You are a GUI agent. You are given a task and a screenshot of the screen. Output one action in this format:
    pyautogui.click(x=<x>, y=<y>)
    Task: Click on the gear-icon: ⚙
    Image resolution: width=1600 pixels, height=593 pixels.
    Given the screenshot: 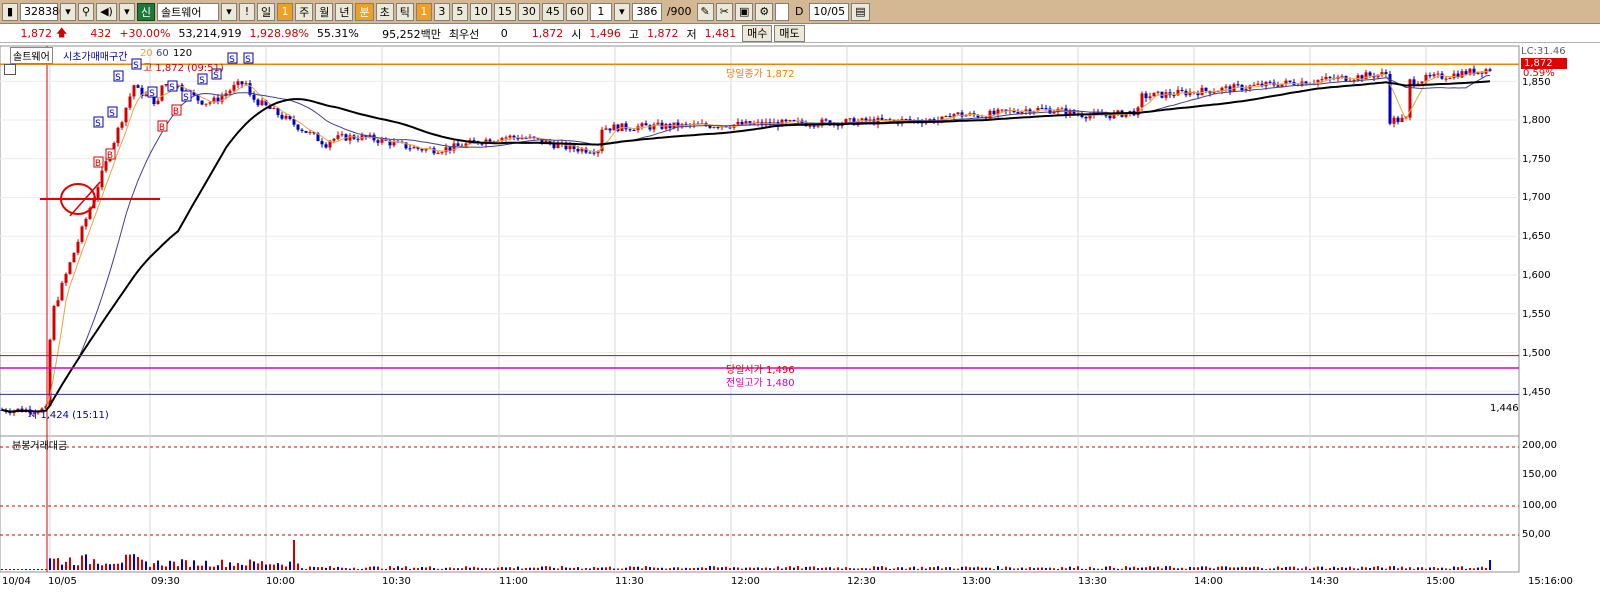 What is the action you would take?
    pyautogui.click(x=764, y=11)
    